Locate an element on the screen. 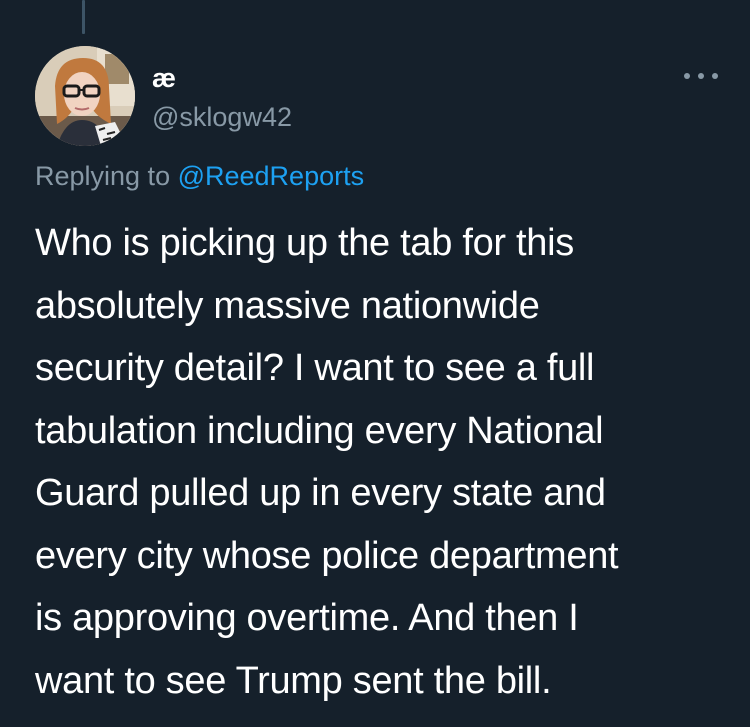 The image size is (750, 727). tweet-text-line: tabulation including every National is located at coordinates (319, 430).